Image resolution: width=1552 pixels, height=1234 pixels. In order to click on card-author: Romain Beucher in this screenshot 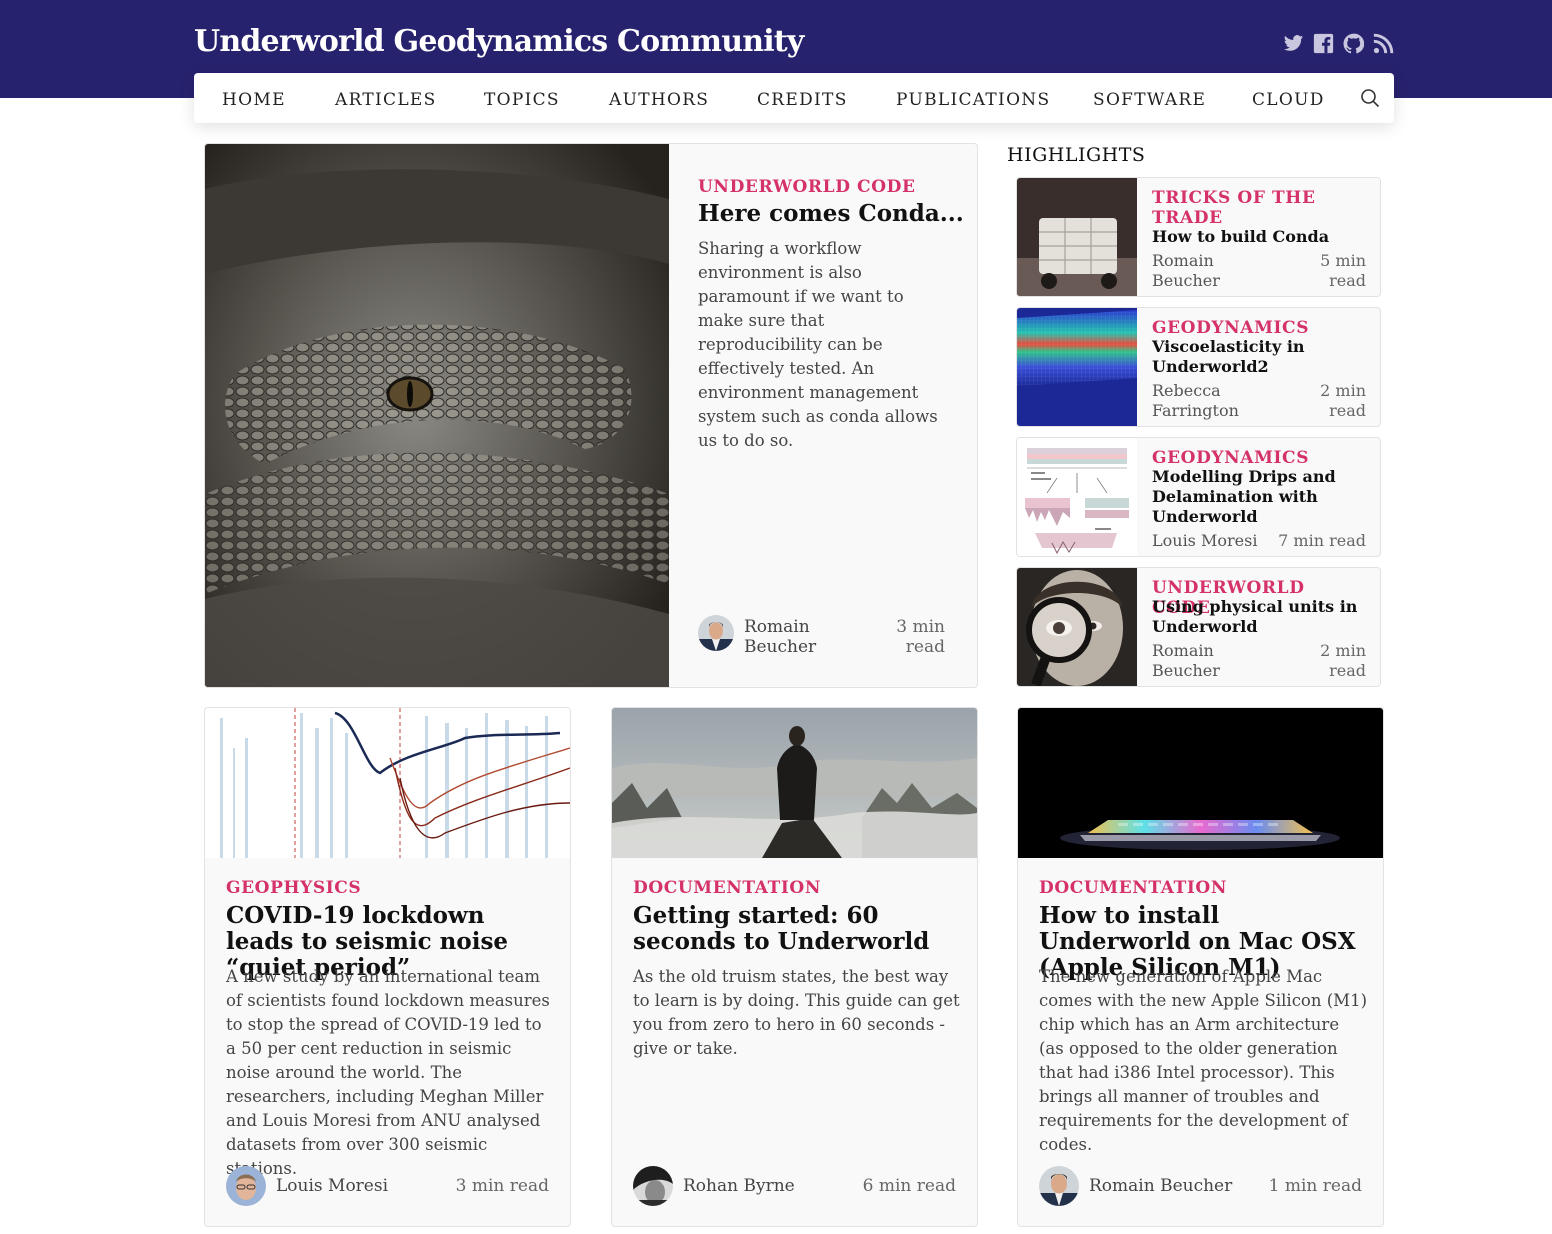, I will do `click(1160, 1186)`.